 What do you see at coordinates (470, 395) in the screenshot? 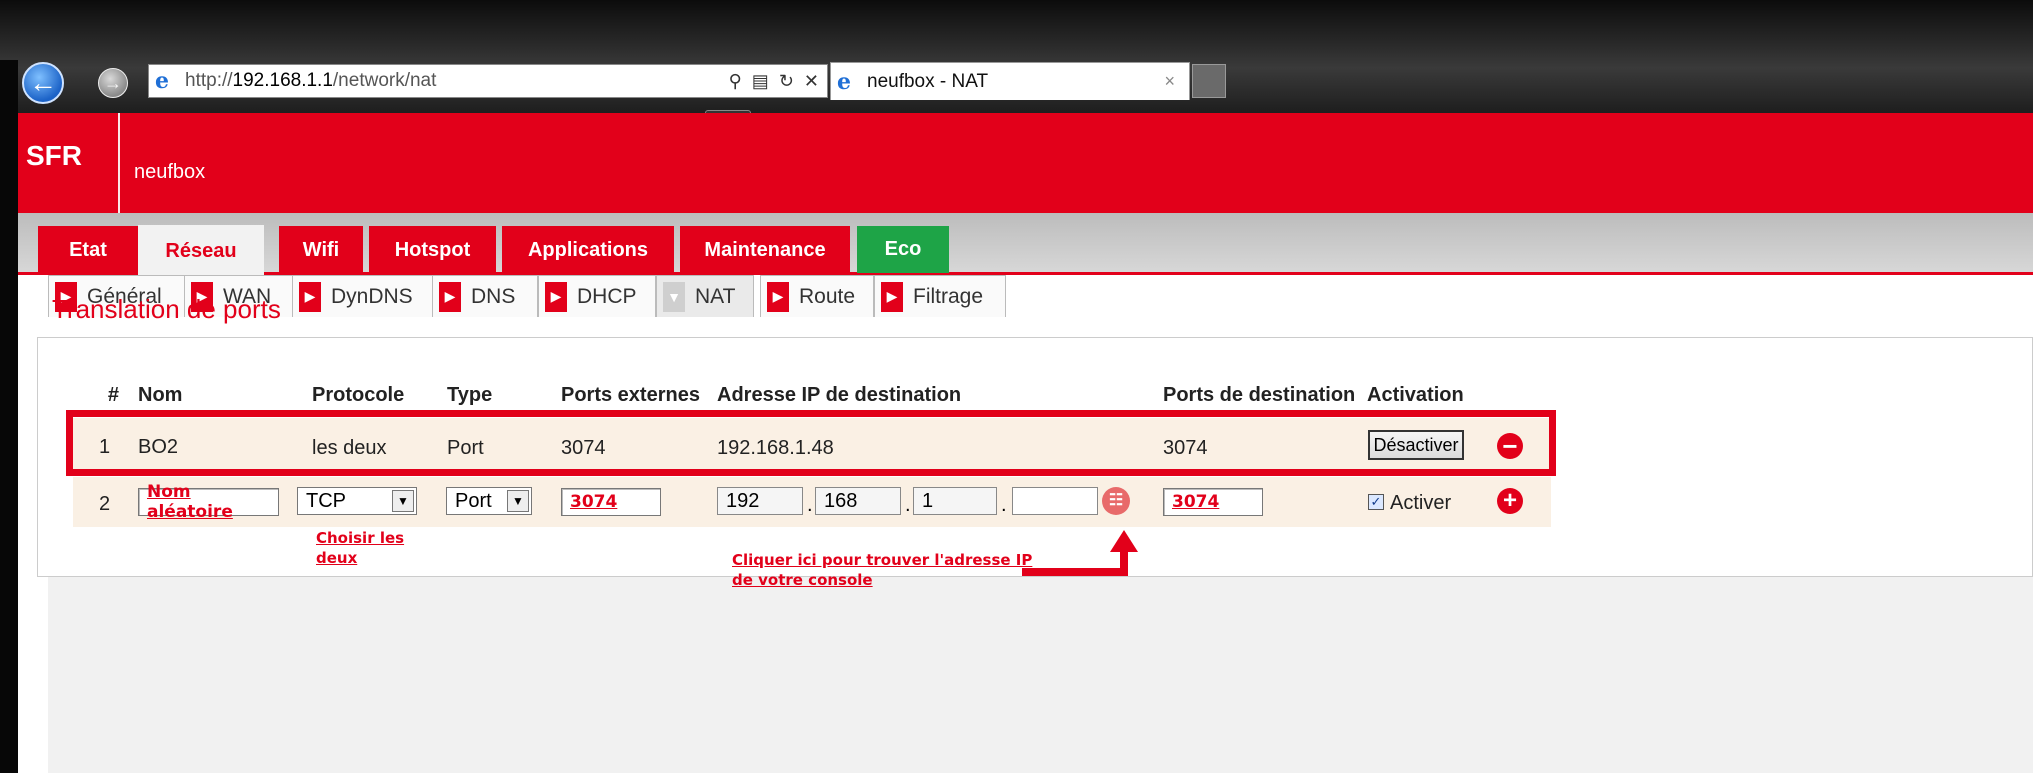
I see `header-type: Type` at bounding box center [470, 395].